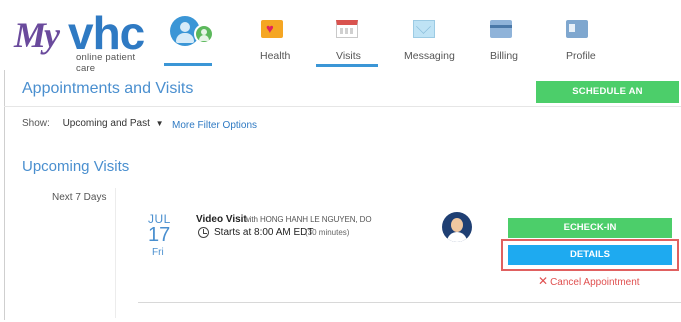 The width and height of the screenshot is (681, 322). Describe the element at coordinates (581, 56) in the screenshot. I see `nav-profile-label: Profile` at that location.